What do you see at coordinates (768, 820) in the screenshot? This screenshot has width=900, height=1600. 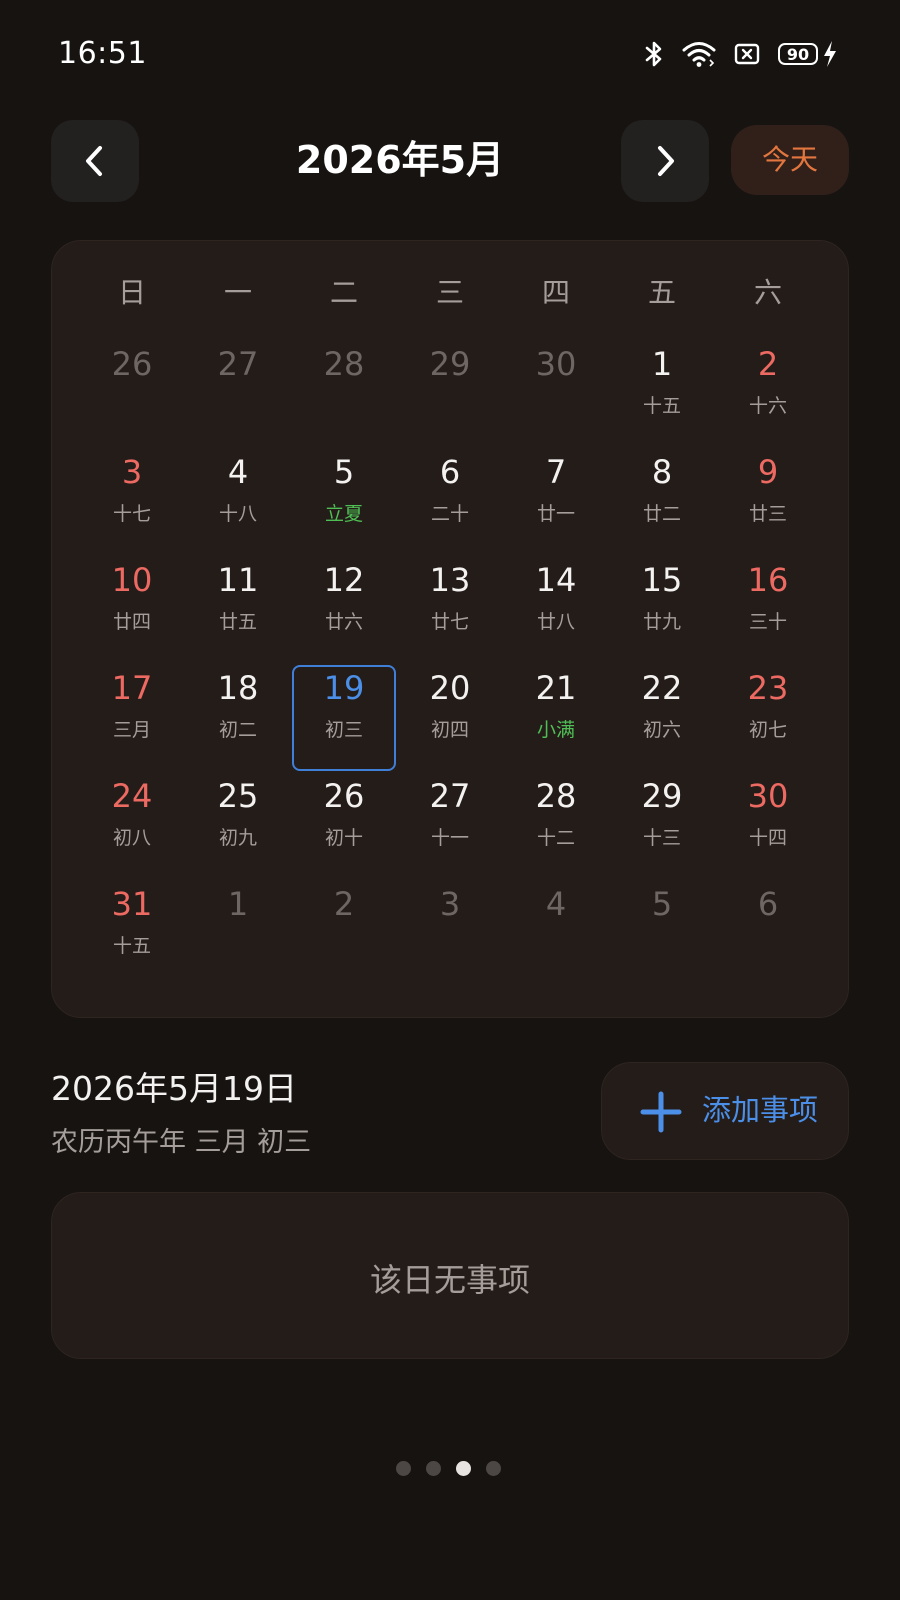 I see `calendar-day: 30 十四` at bounding box center [768, 820].